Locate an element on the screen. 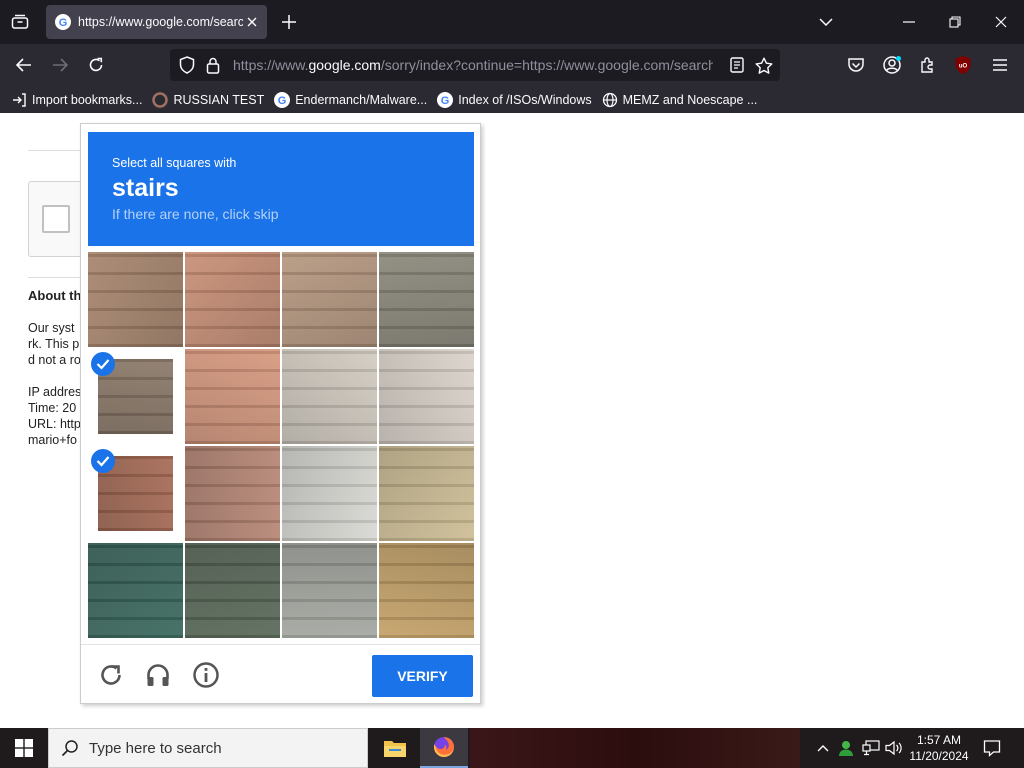 This screenshot has height=768, width=1024. ublock-icon: uO is located at coordinates (963, 65).